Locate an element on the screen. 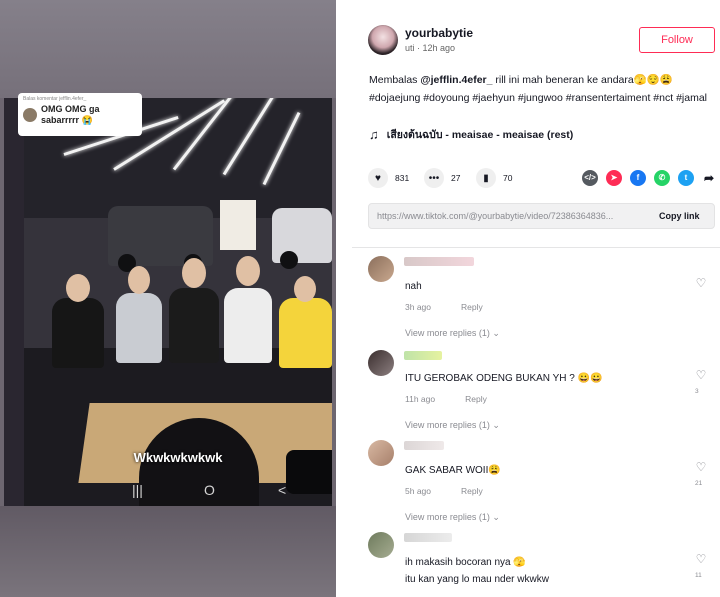  comment-like-count: 21 is located at coordinates (699, 483).